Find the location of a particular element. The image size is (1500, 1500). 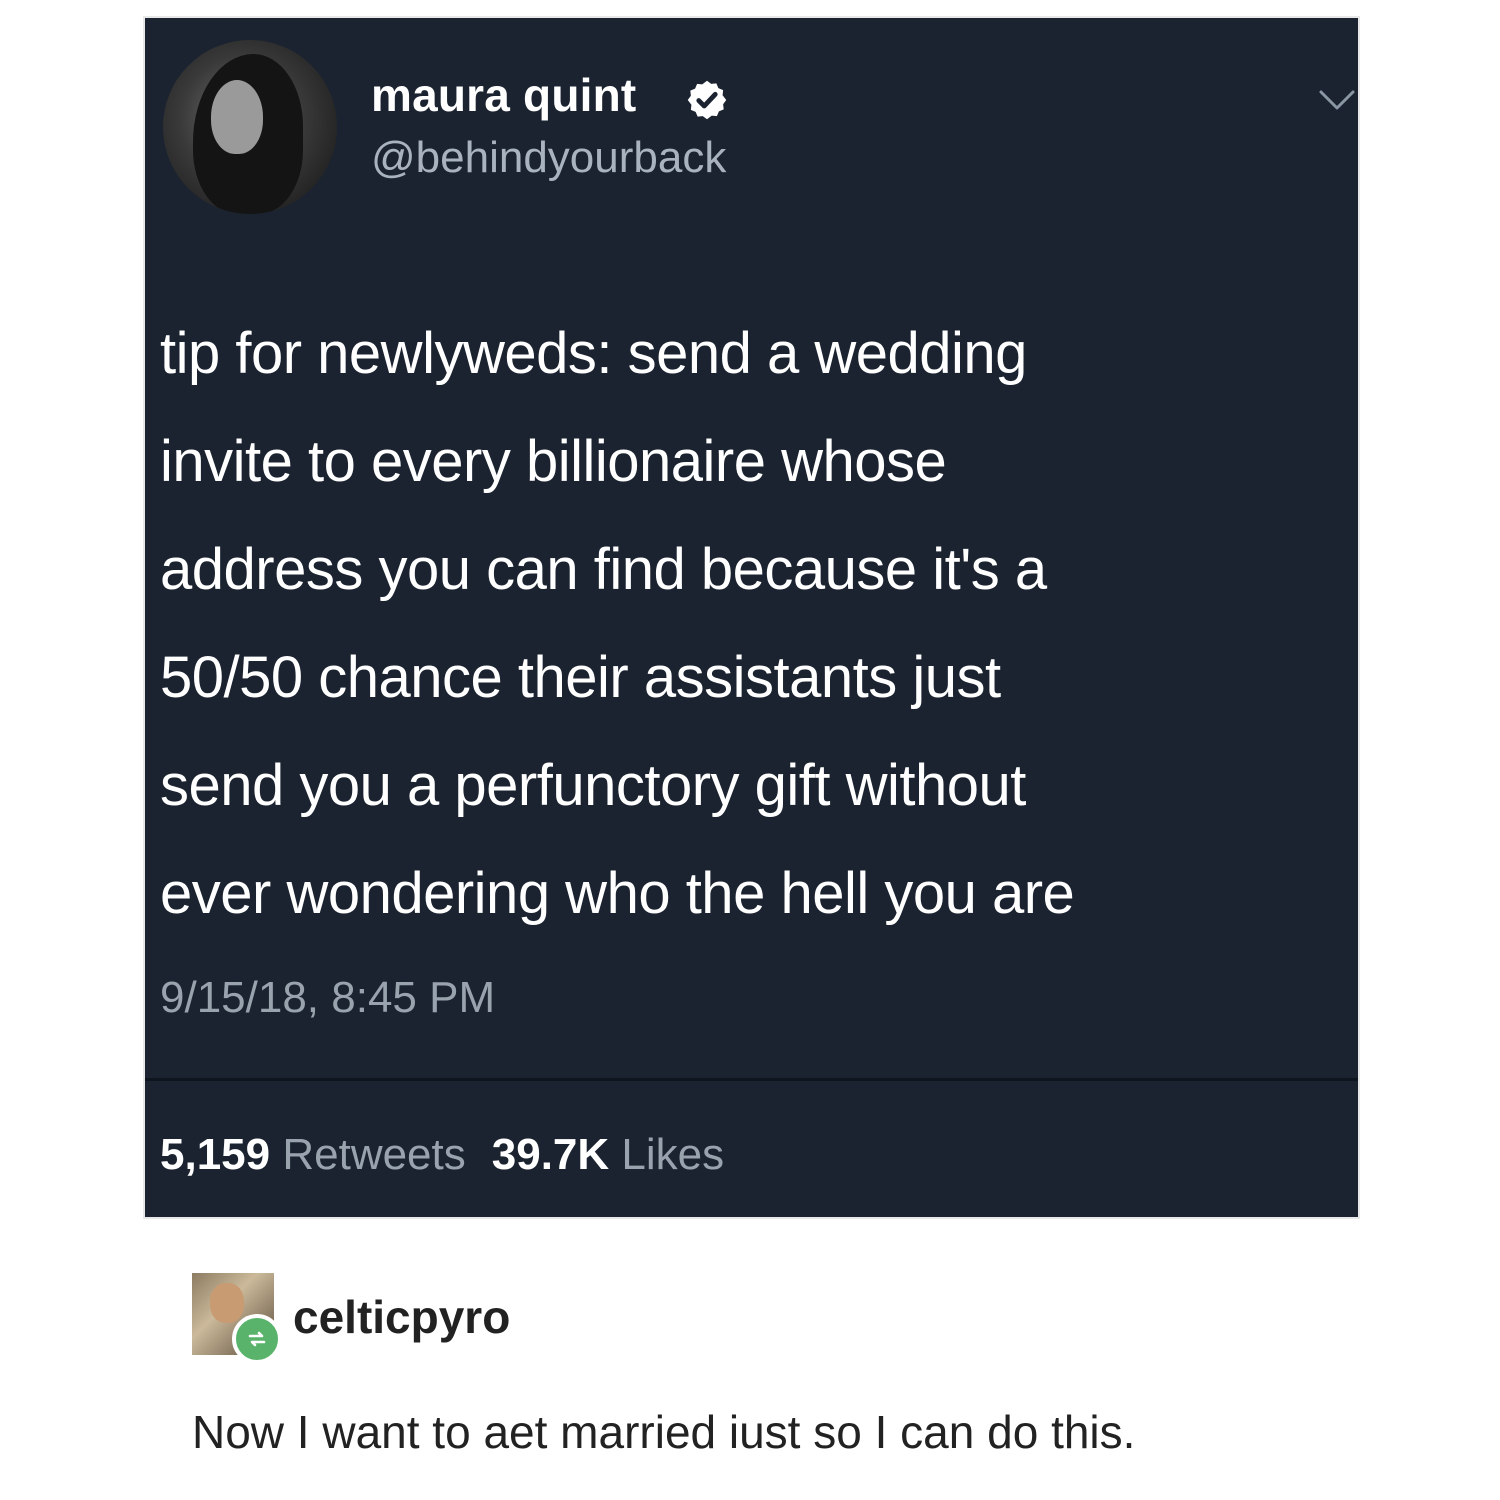

reblog-icon is located at coordinates (257, 1339).